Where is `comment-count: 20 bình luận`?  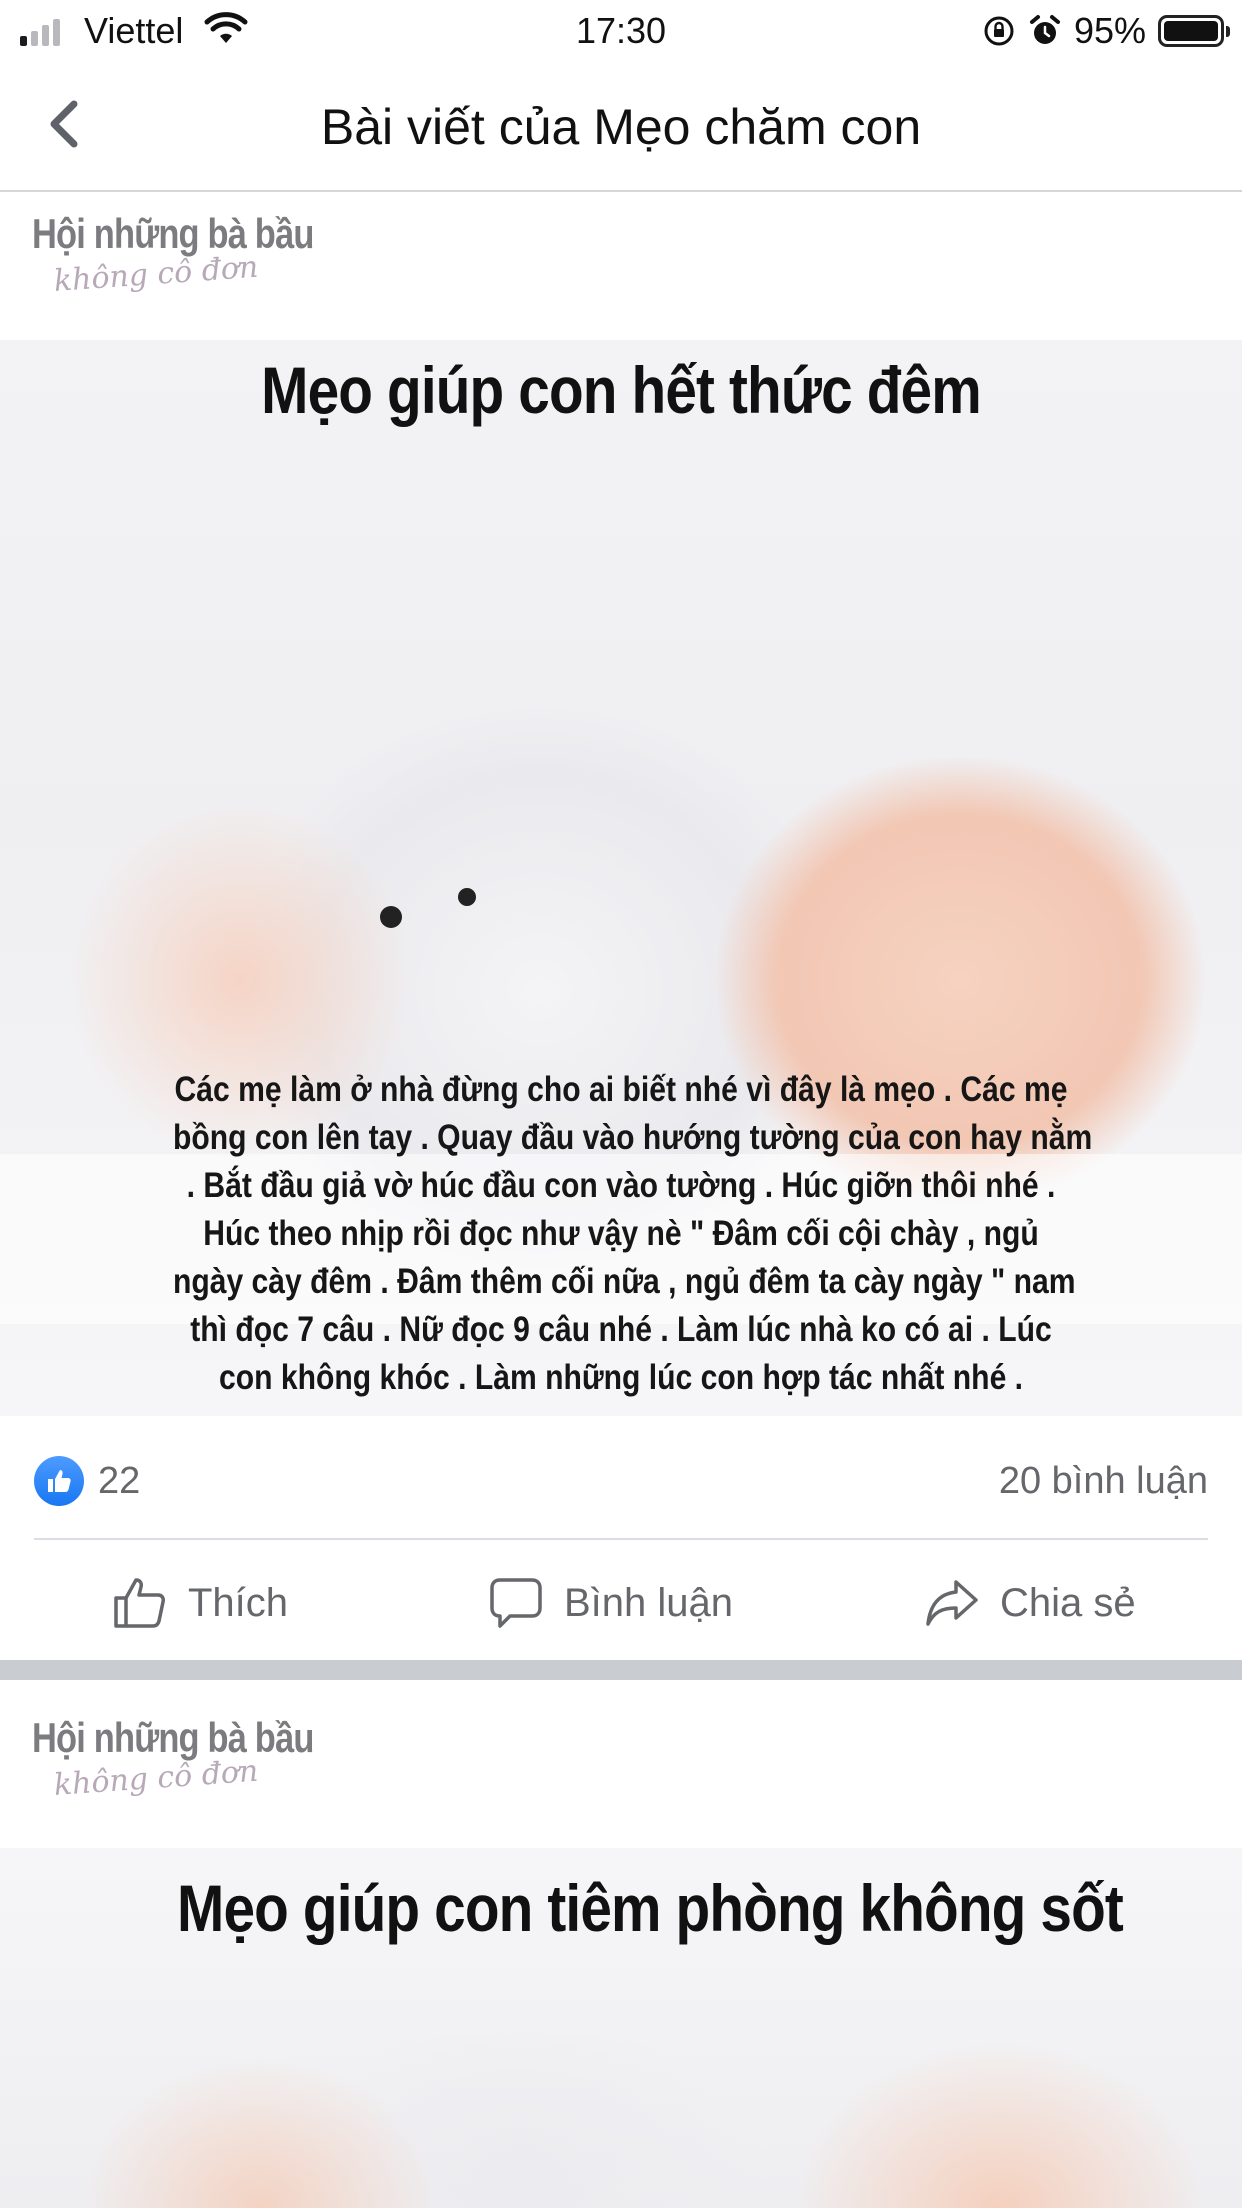
comment-count: 20 bình luận is located at coordinates (1103, 1481).